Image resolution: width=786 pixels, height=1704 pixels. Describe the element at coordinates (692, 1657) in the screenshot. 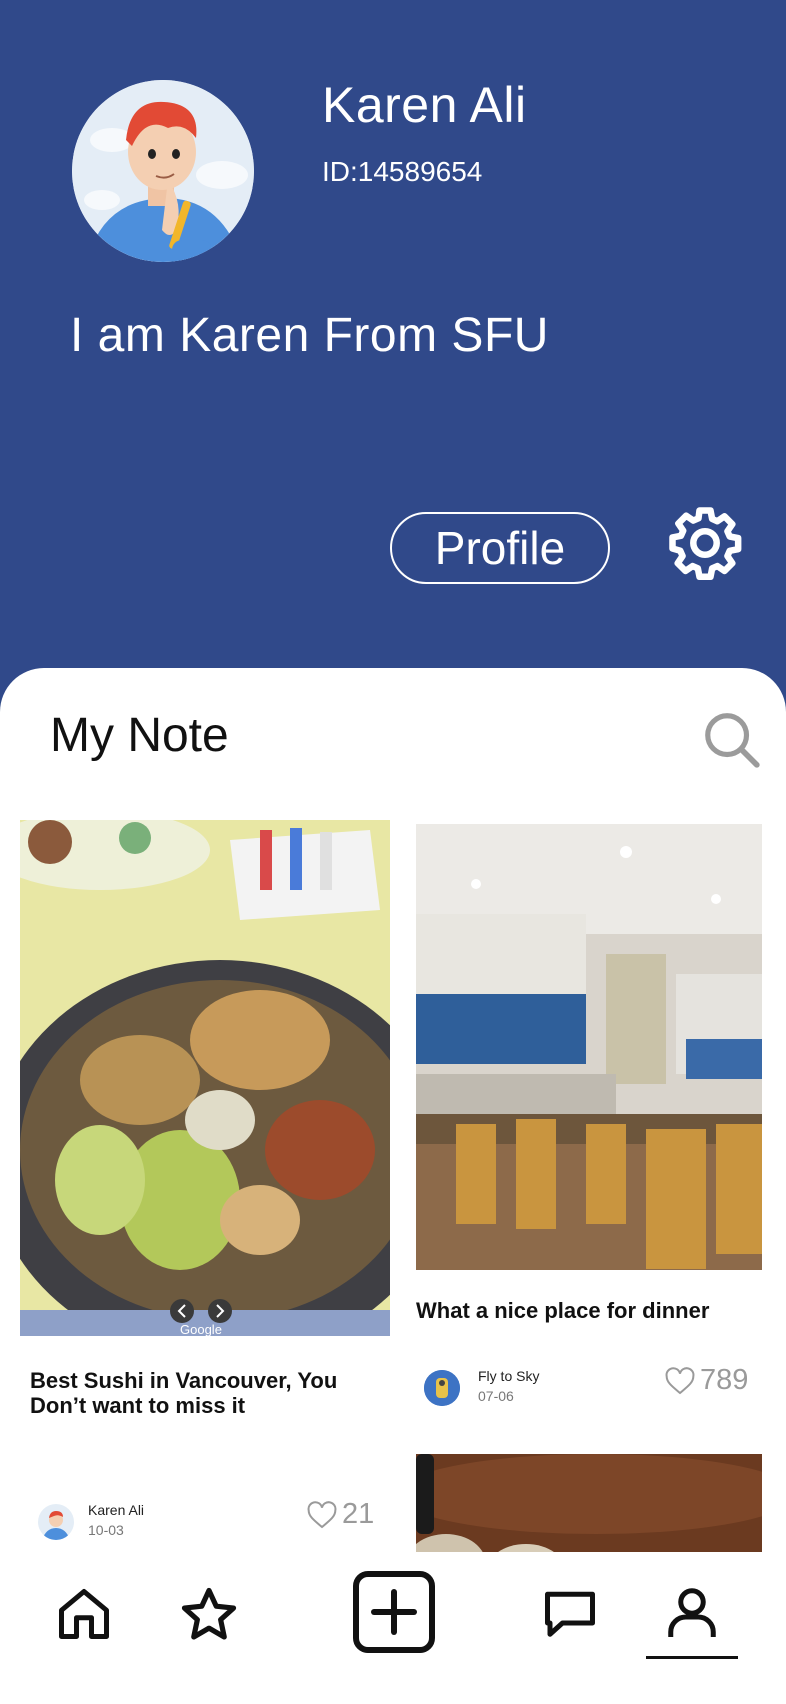

I see `active-tab-indicator` at that location.